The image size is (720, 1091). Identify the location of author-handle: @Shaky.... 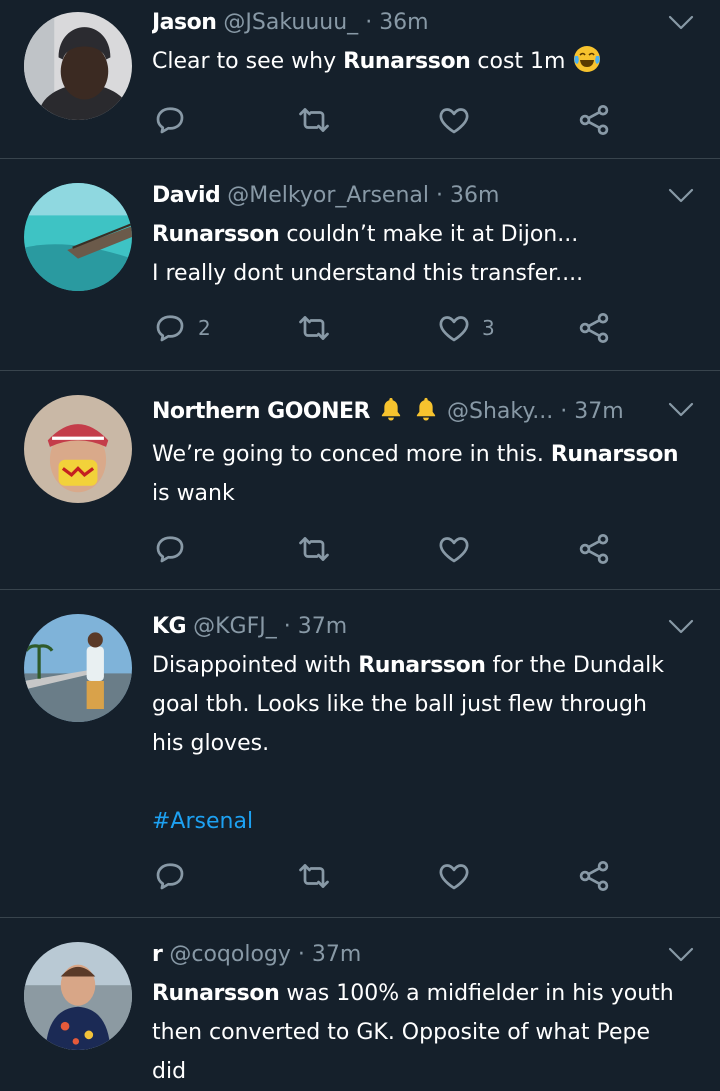
(500, 411).